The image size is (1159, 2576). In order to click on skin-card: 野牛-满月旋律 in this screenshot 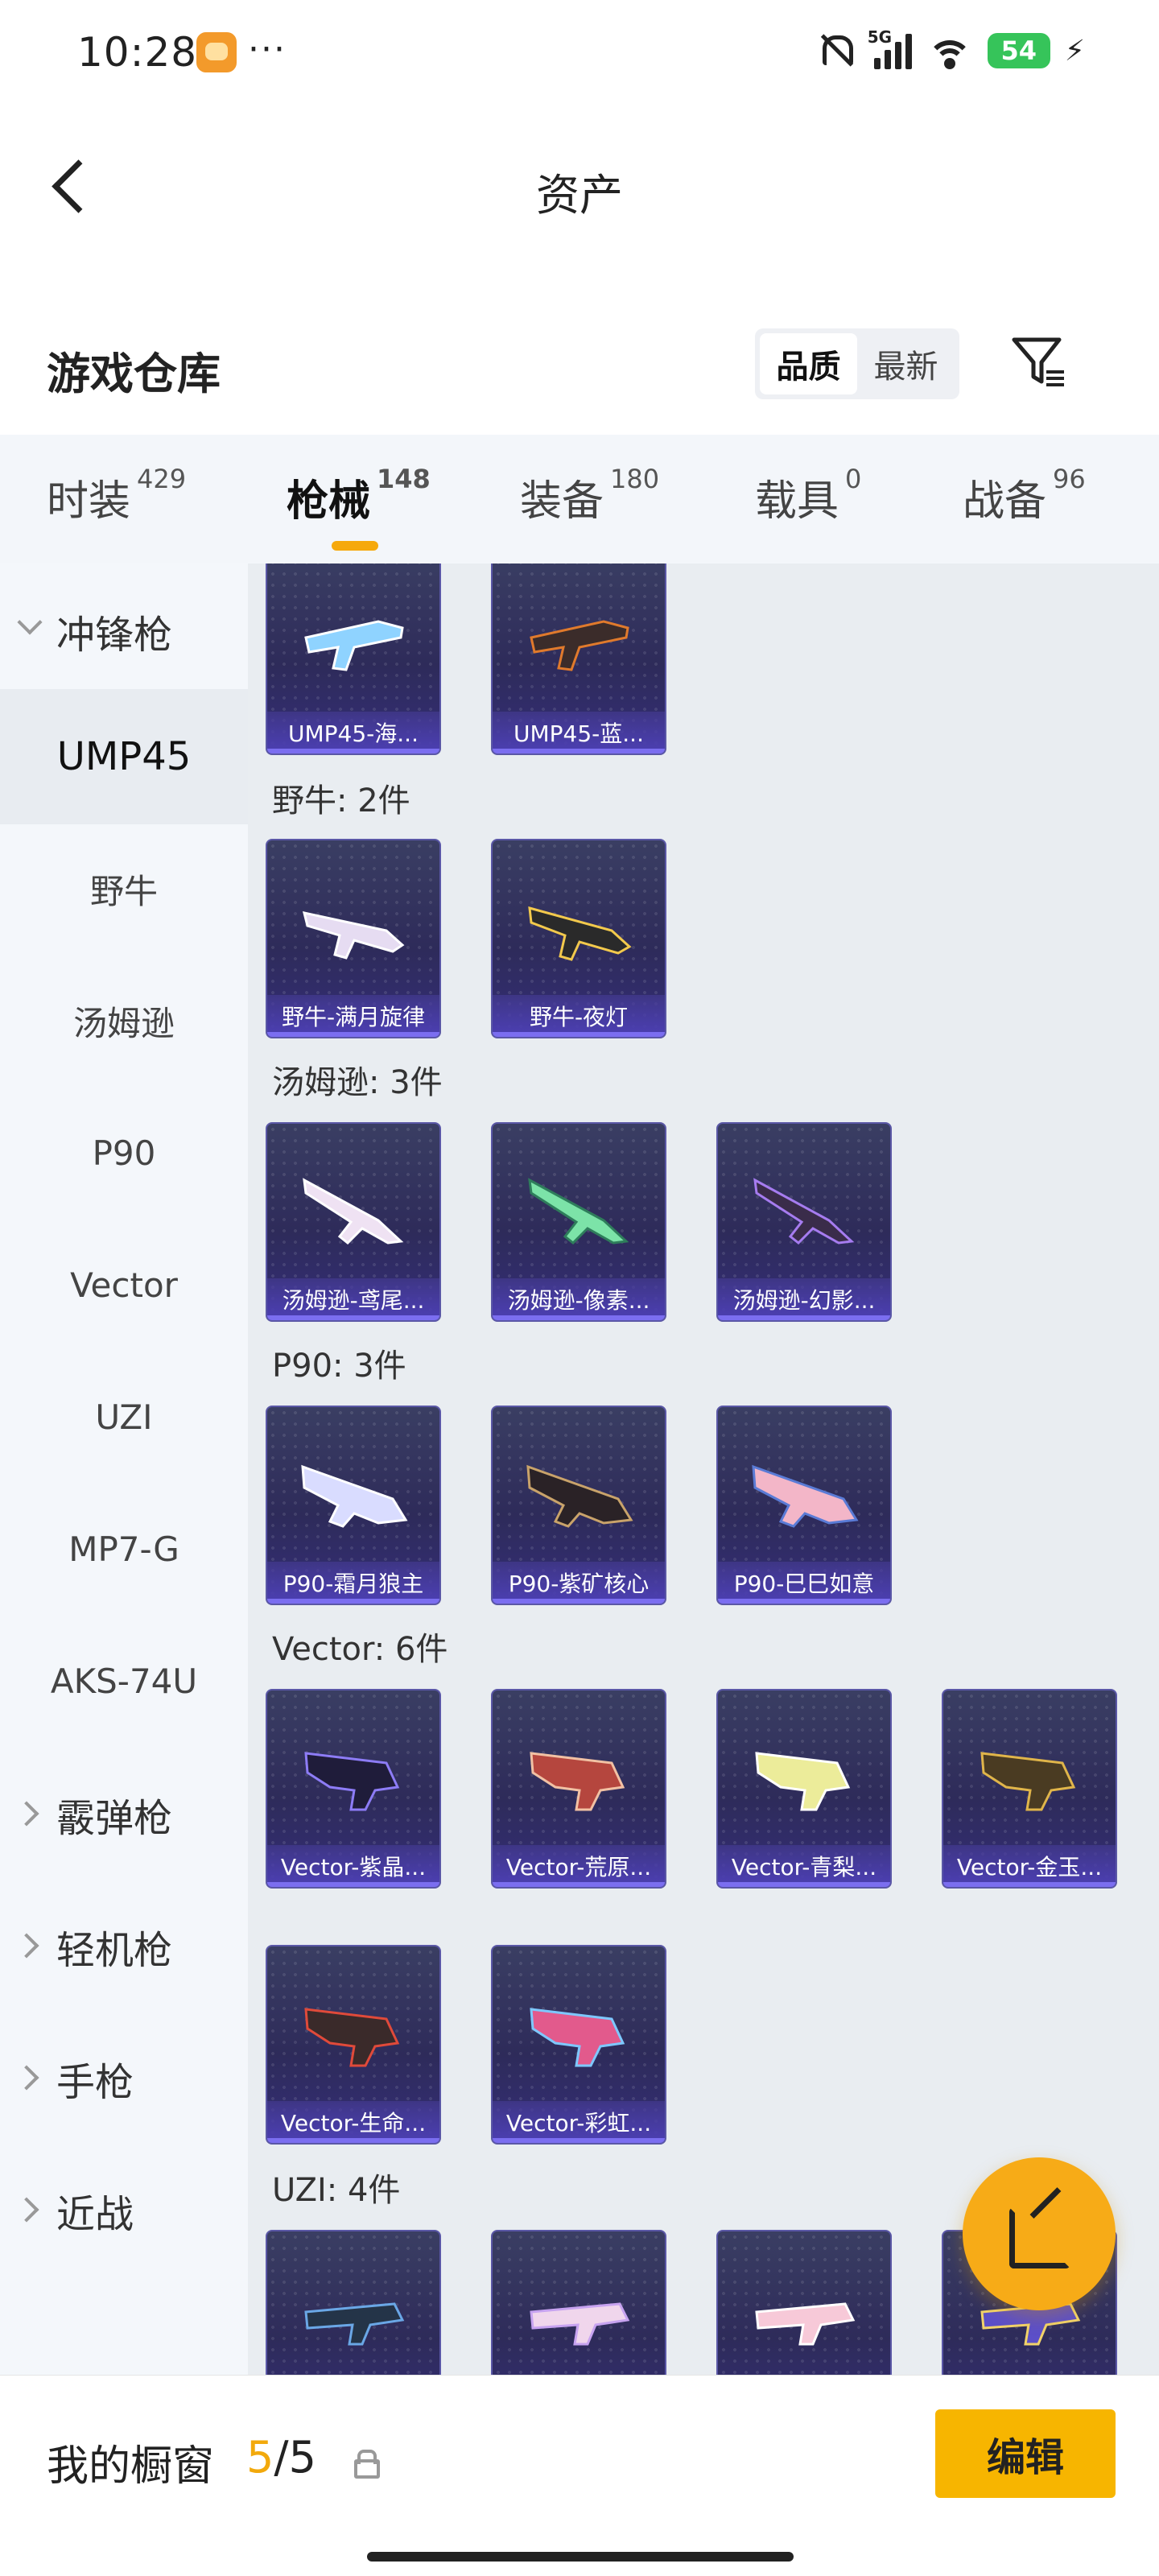, I will do `click(353, 938)`.